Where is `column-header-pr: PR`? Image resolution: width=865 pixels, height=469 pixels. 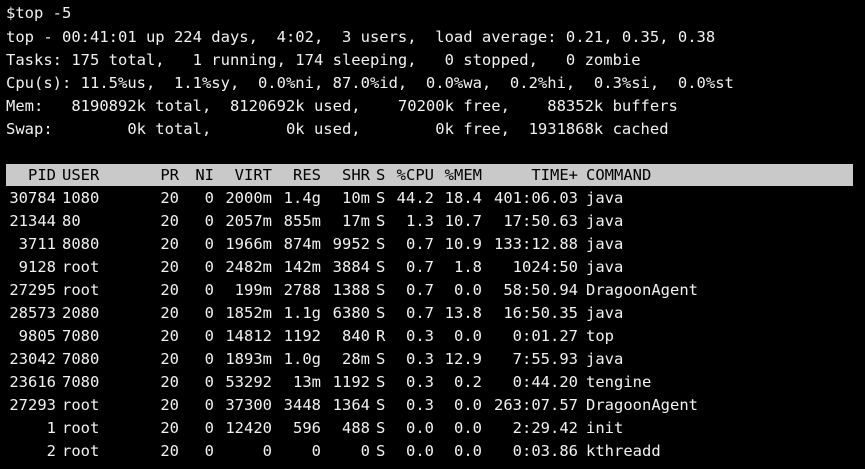 column-header-pr: PR is located at coordinates (169, 175).